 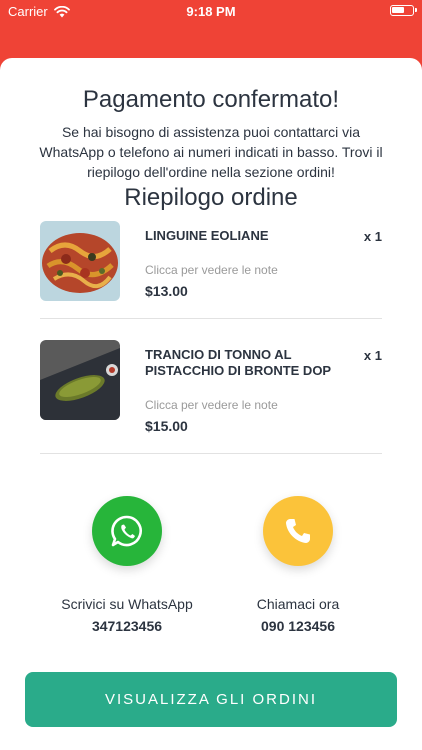 I want to click on phone-contact: Chiamaci ora 090 123456, so click(x=298, y=565).